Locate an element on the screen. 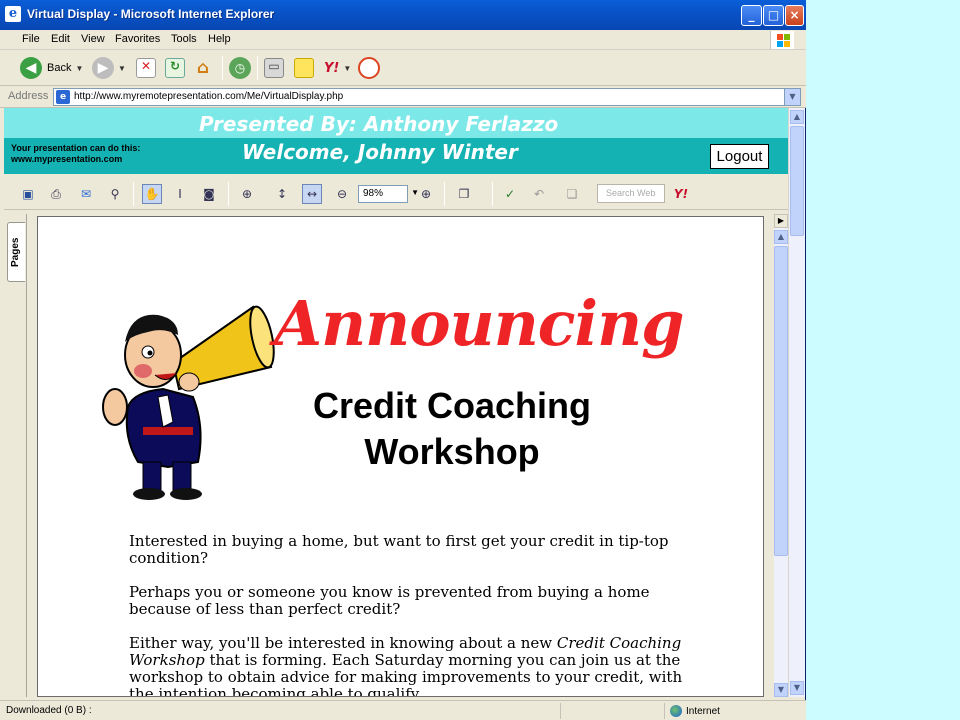  address-label: Address is located at coordinates (28, 96).